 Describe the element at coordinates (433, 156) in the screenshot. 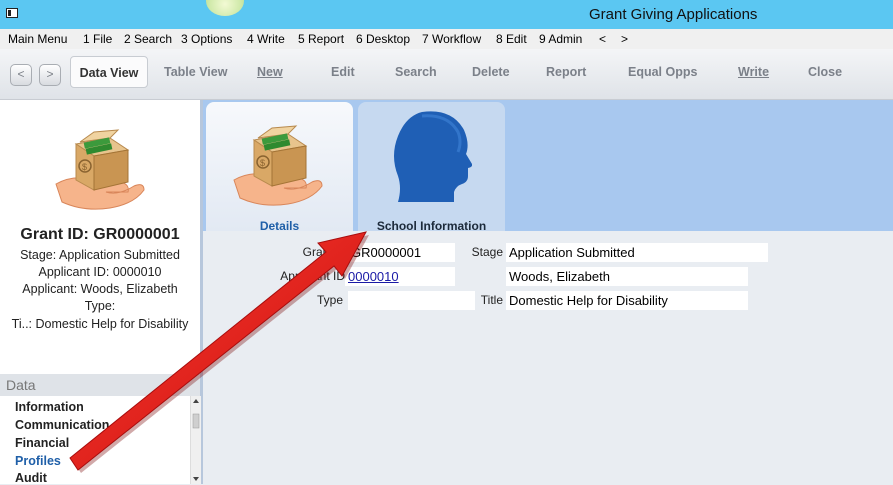

I see `head-silhouette-icon` at that location.